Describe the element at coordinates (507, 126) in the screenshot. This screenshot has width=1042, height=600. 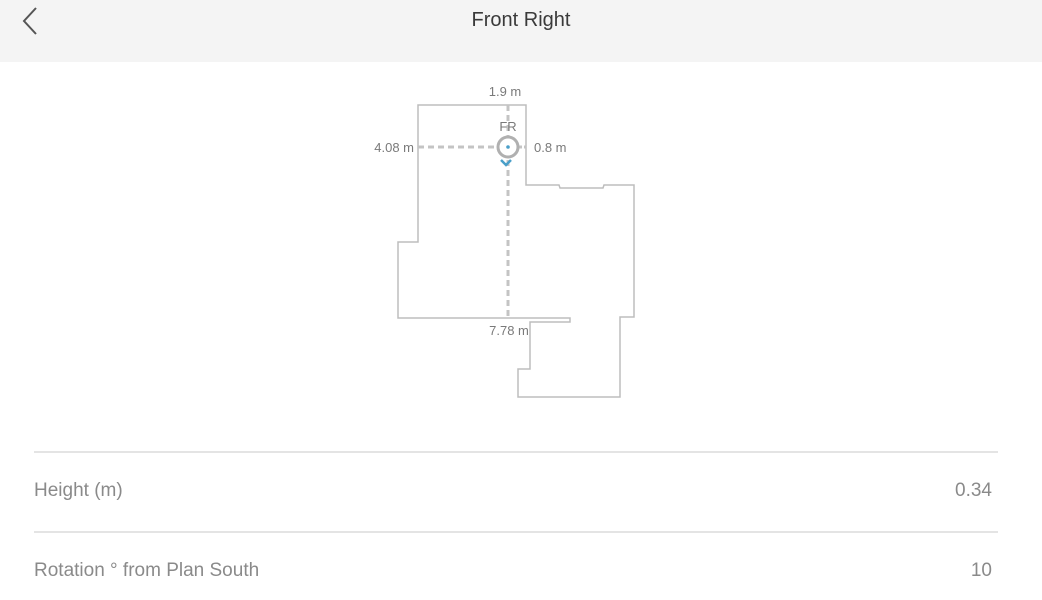
I see `speaker-label: FR` at that location.